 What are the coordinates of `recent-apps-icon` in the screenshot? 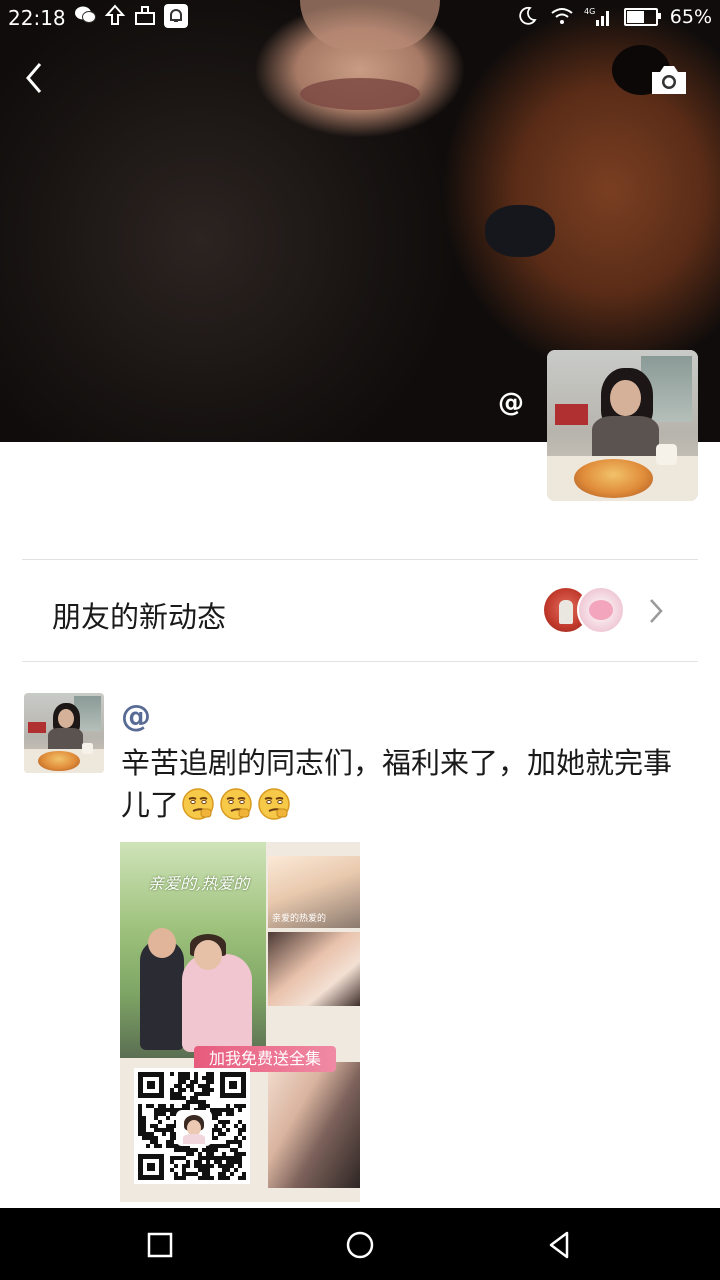 It's located at (160, 1245).